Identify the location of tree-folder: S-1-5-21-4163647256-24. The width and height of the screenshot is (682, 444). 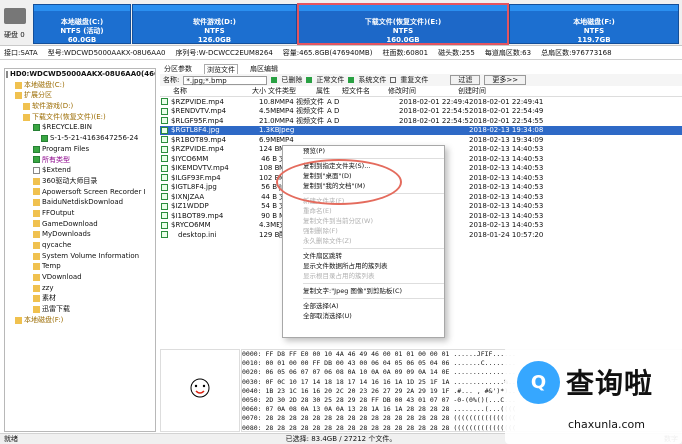
(80, 138).